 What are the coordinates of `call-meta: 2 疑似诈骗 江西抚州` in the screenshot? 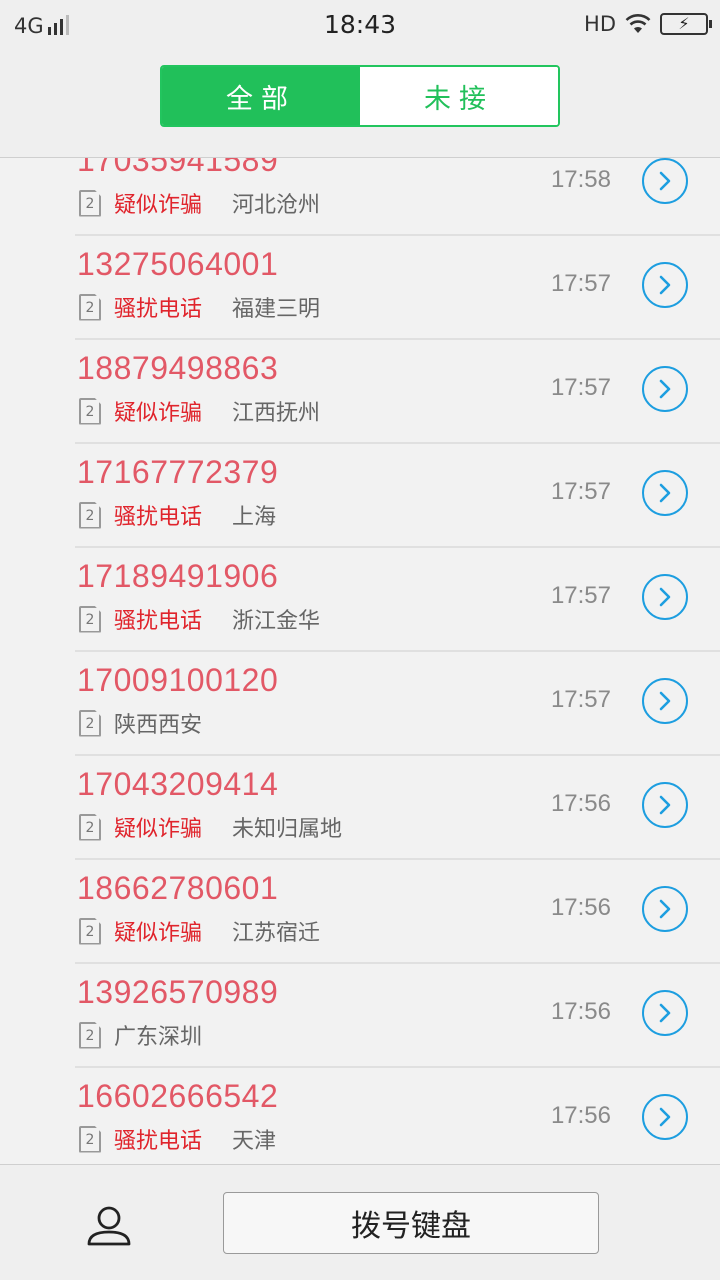 It's located at (199, 411).